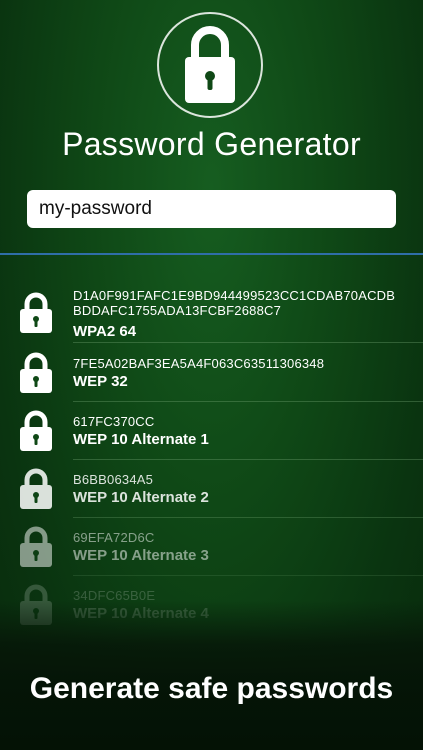 The image size is (423, 750). I want to click on page-title: Password Generator, so click(211, 144).